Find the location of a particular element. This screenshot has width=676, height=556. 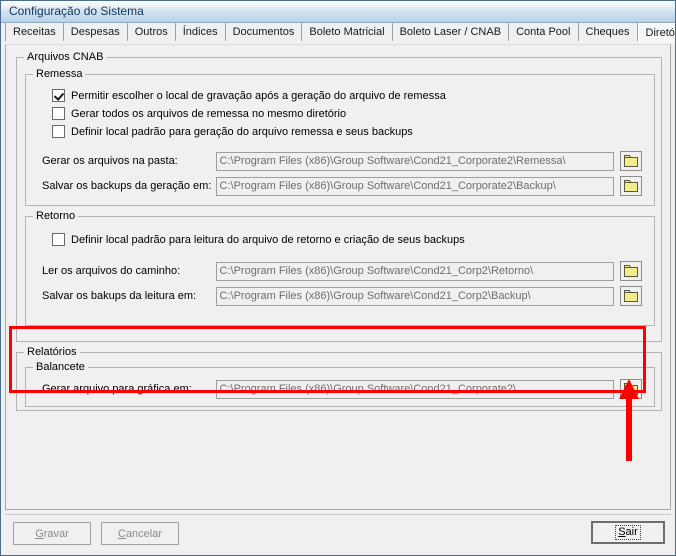

cancelar-button: Cancelar is located at coordinates (140, 533).